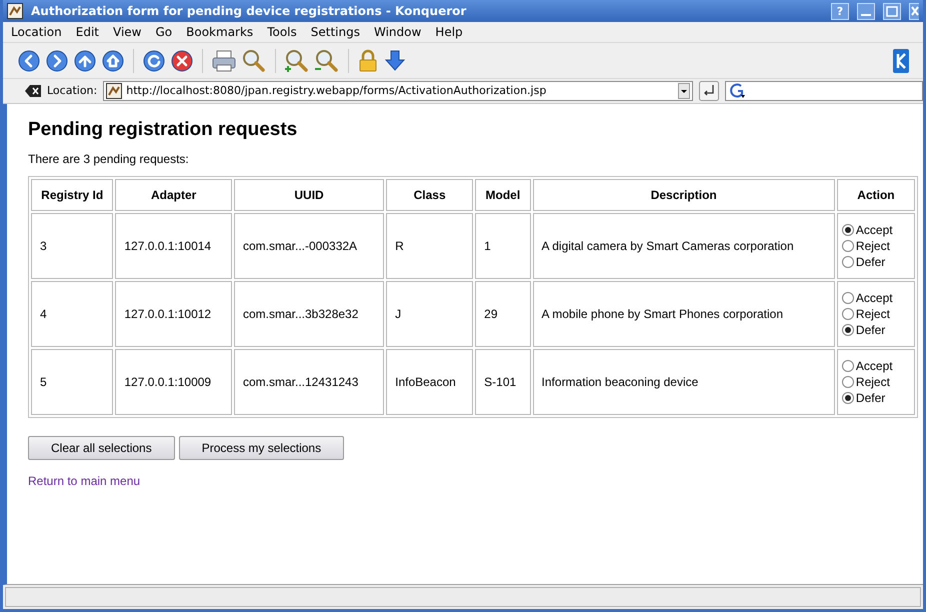 The height and width of the screenshot is (612, 926). What do you see at coordinates (430, 382) in the screenshot?
I see `table-cell: InfoBeacon` at bounding box center [430, 382].